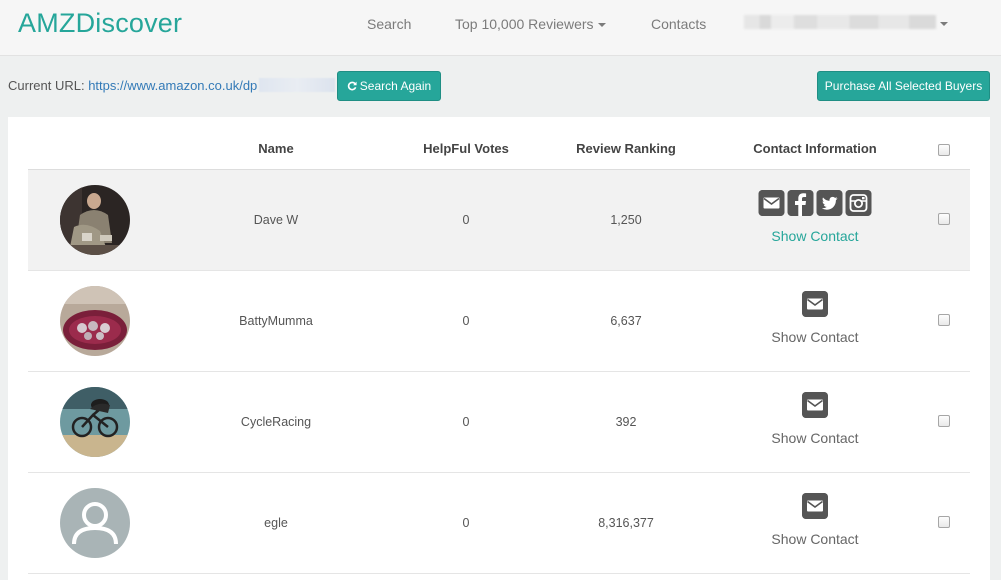 The height and width of the screenshot is (580, 1001). I want to click on account-caret-down-icon, so click(944, 24).